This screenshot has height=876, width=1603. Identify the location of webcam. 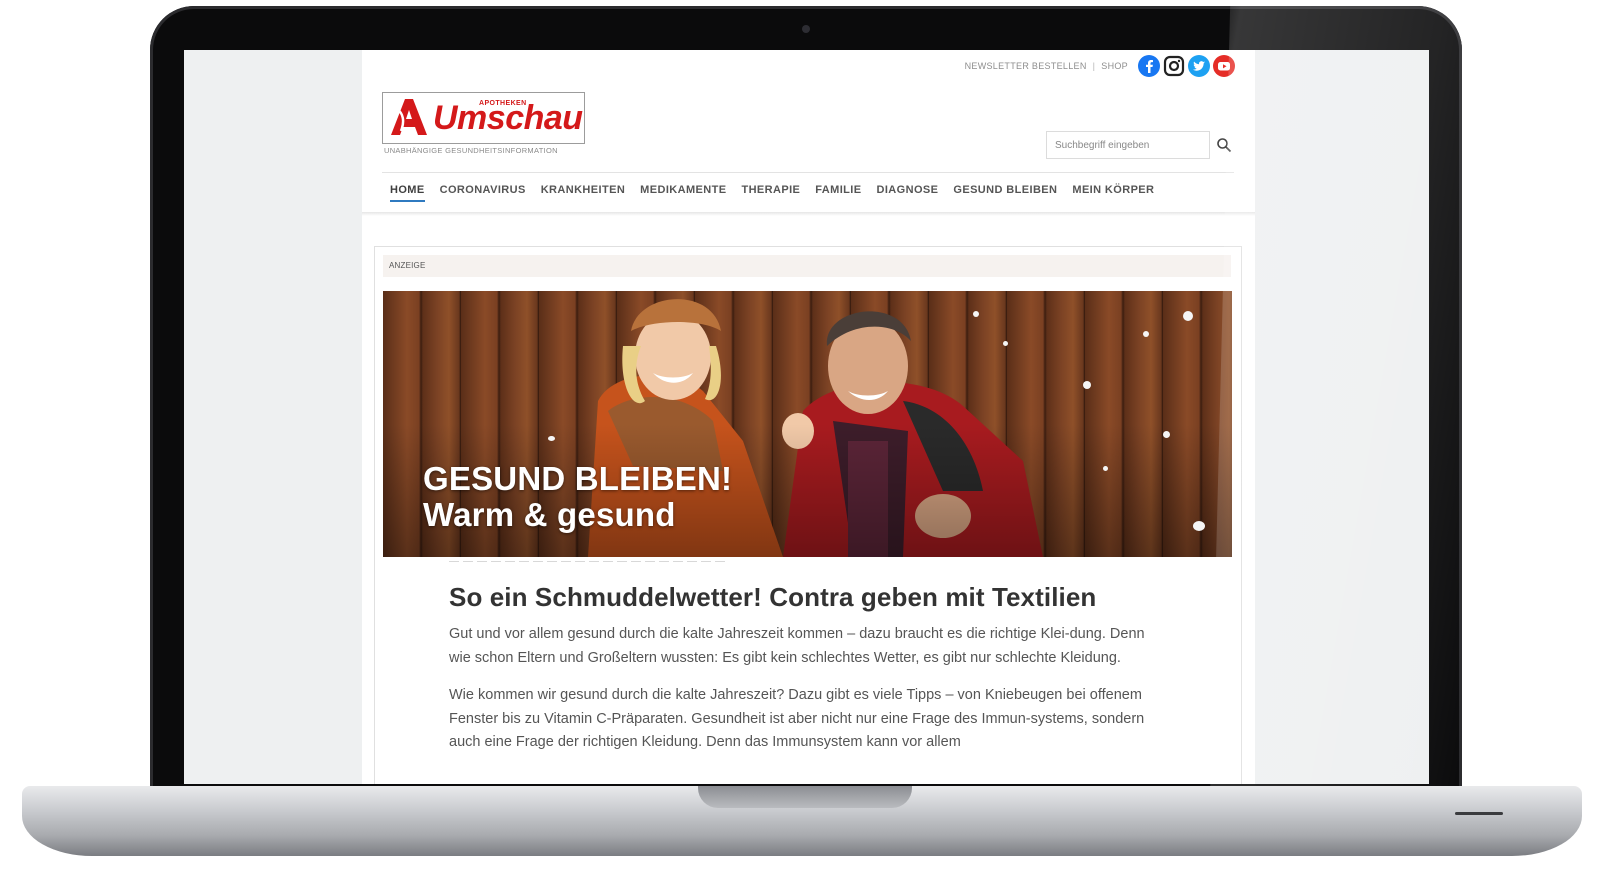
(806, 29).